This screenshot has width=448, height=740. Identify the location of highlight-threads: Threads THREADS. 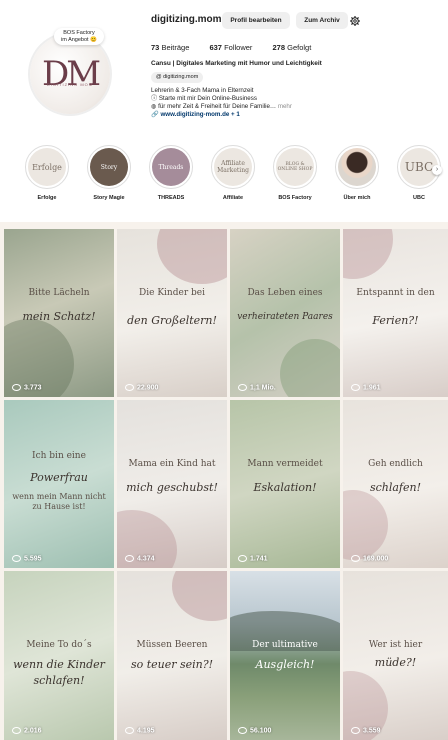
(171, 173).